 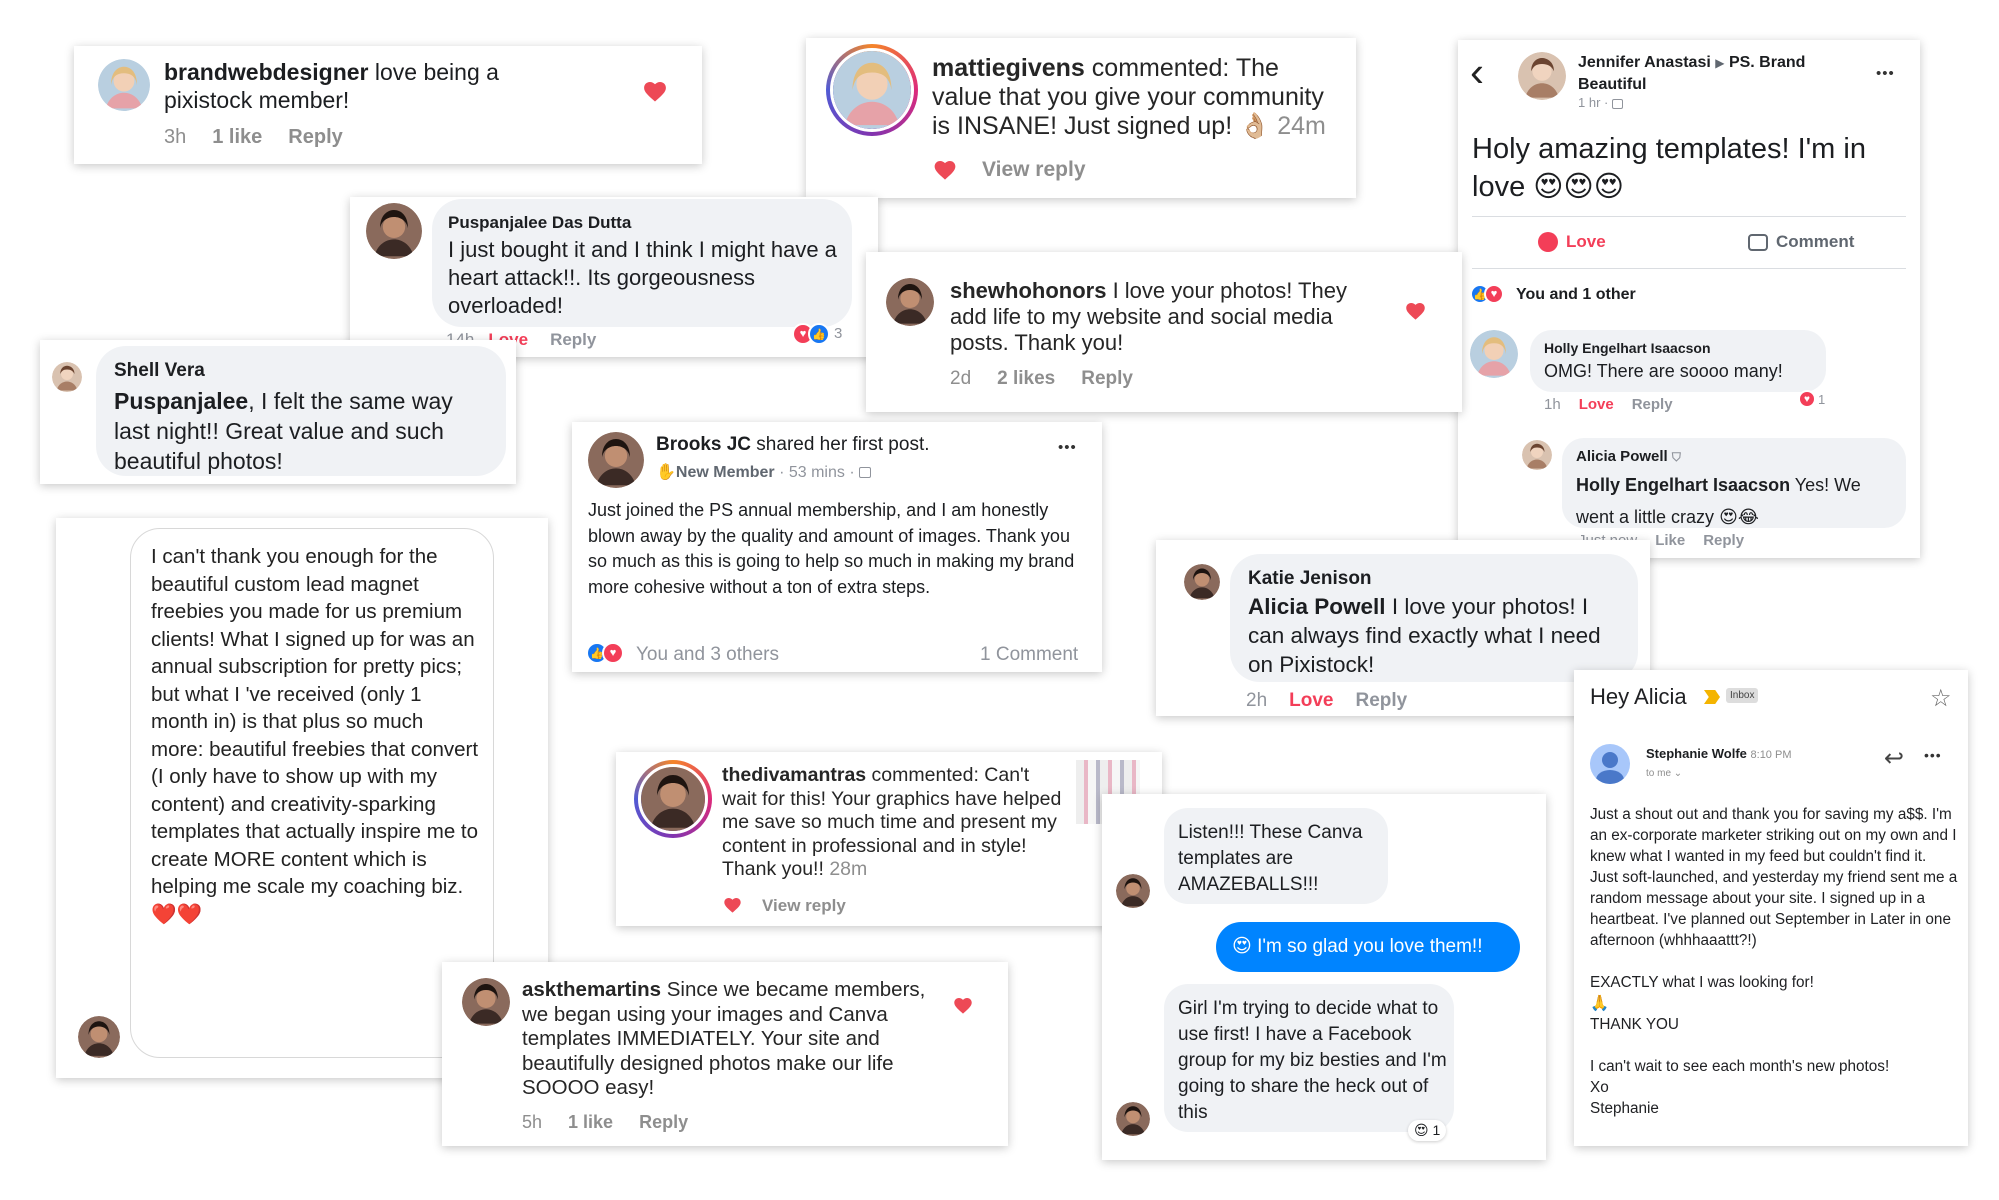 What do you see at coordinates (819, 334) in the screenshot?
I see `like-reaction-icon: 👍` at bounding box center [819, 334].